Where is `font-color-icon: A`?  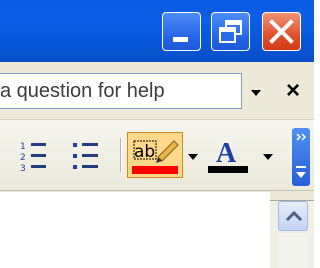 font-color-icon: A is located at coordinates (228, 155).